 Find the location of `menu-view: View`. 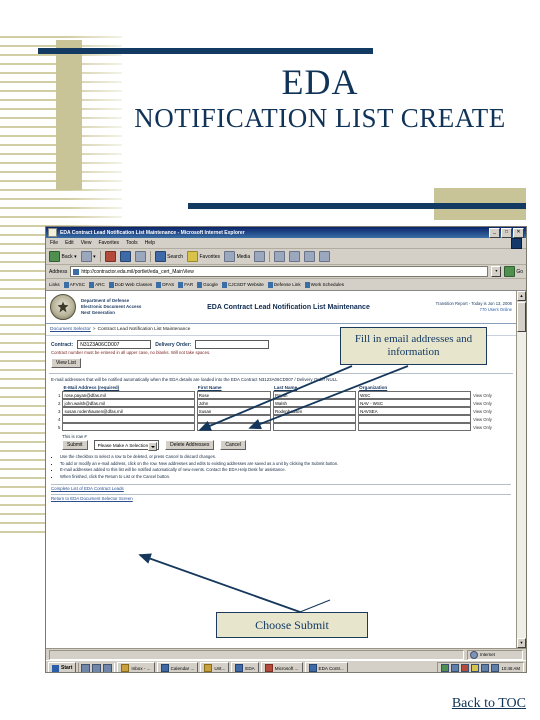

menu-view: View is located at coordinates (86, 243).